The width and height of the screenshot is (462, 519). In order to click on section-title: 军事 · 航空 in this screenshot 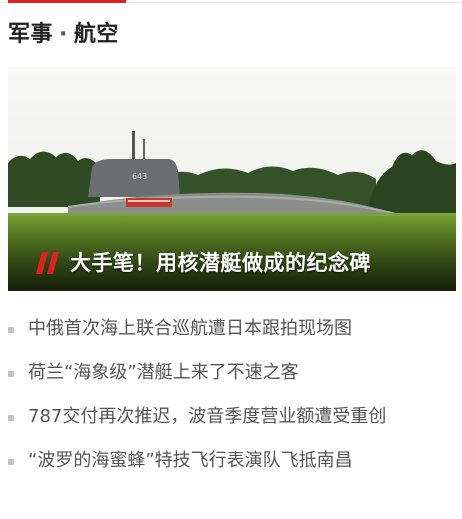, I will do `click(63, 35)`.